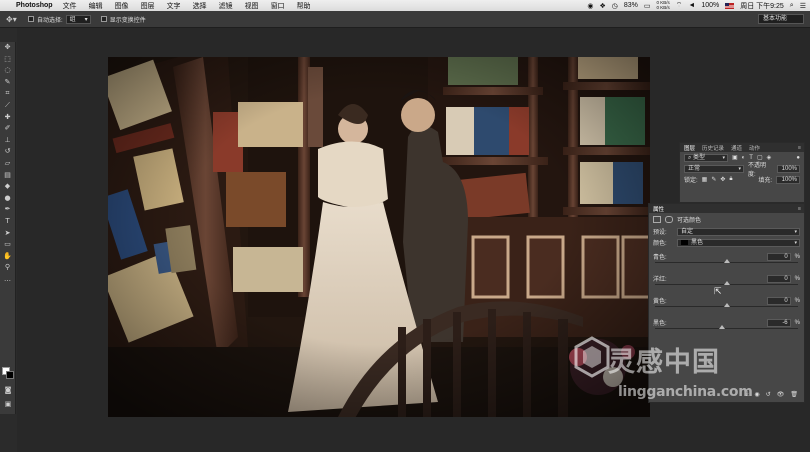  I want to click on menu-layer: 图层, so click(148, 6).